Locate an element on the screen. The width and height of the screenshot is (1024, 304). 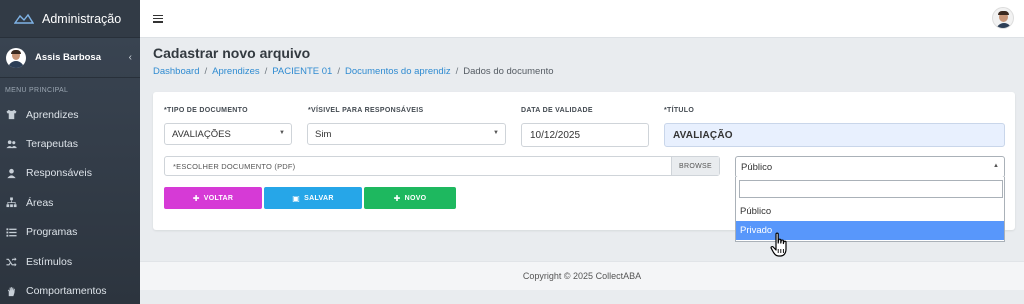
sidebar-item-comportamentos: Comportamentos is located at coordinates (70, 290).